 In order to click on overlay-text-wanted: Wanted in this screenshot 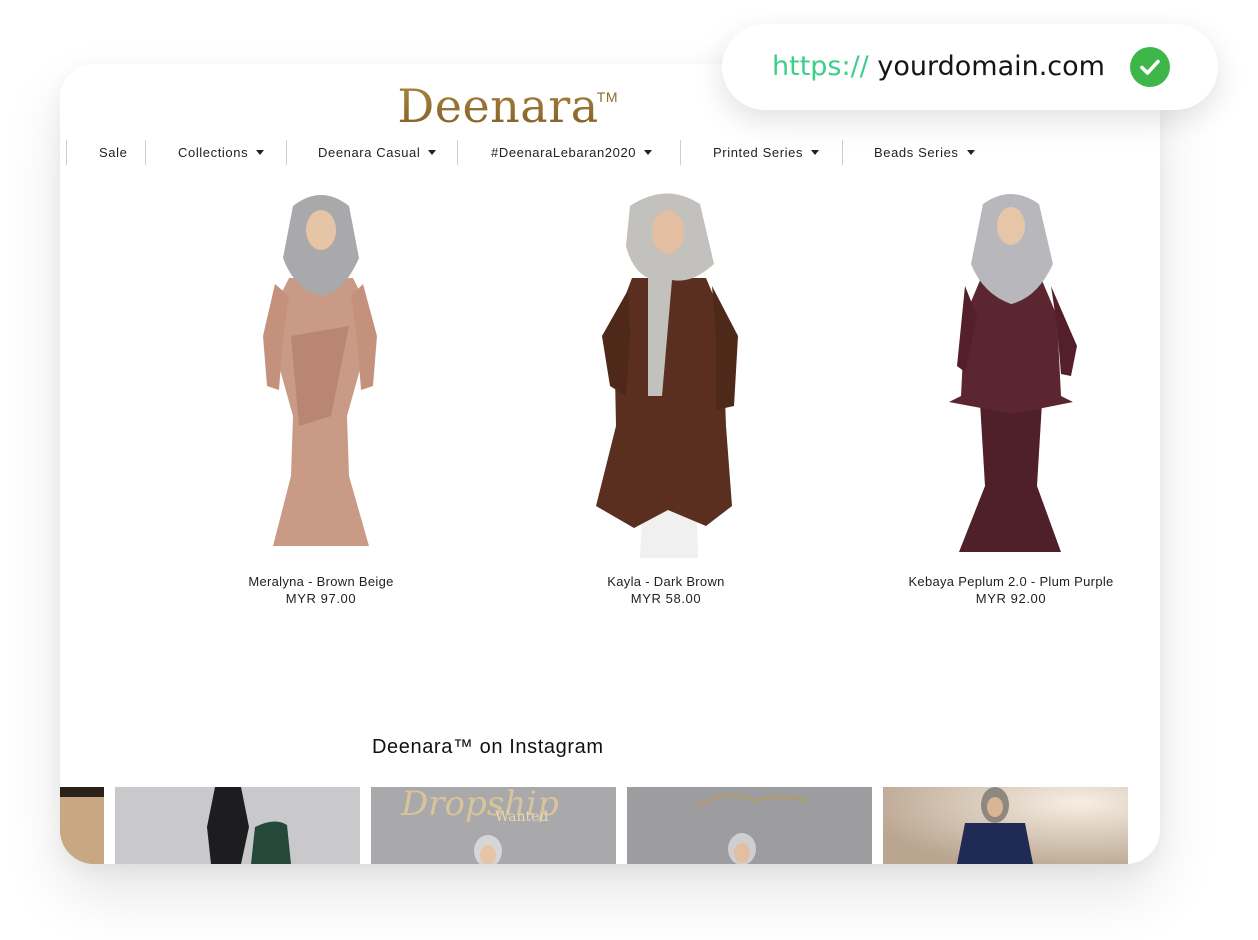, I will do `click(521, 817)`.